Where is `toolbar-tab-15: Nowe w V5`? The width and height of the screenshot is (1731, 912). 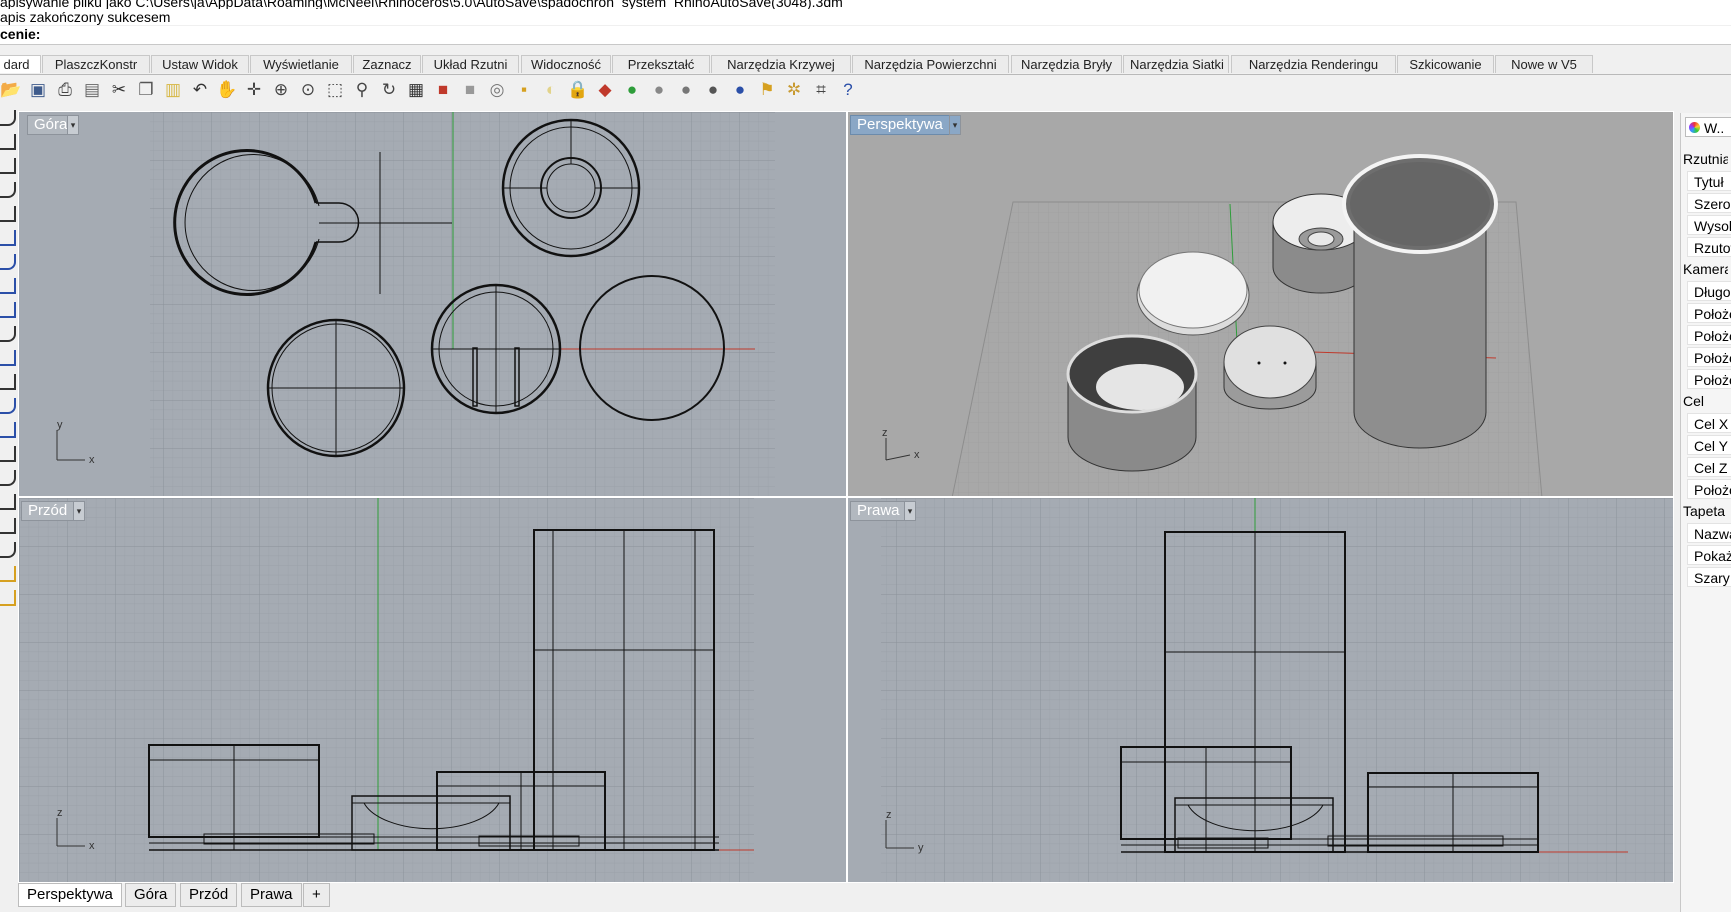
toolbar-tab-15: Nowe w V5 is located at coordinates (1544, 64).